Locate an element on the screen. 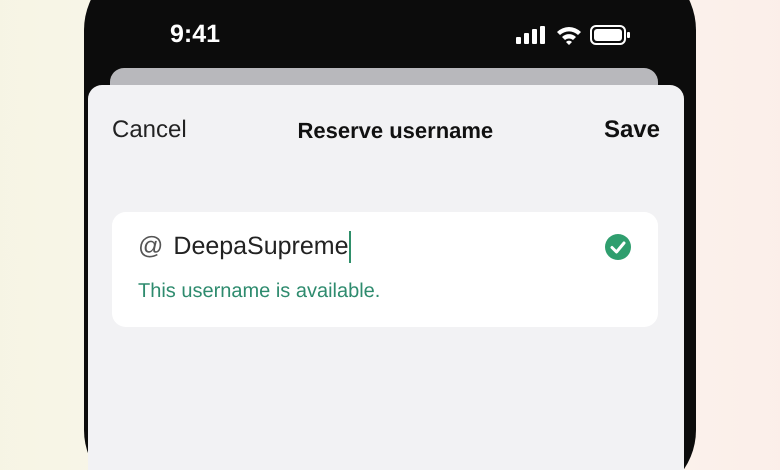 Image resolution: width=780 pixels, height=470 pixels. wifi-icon is located at coordinates (569, 35).